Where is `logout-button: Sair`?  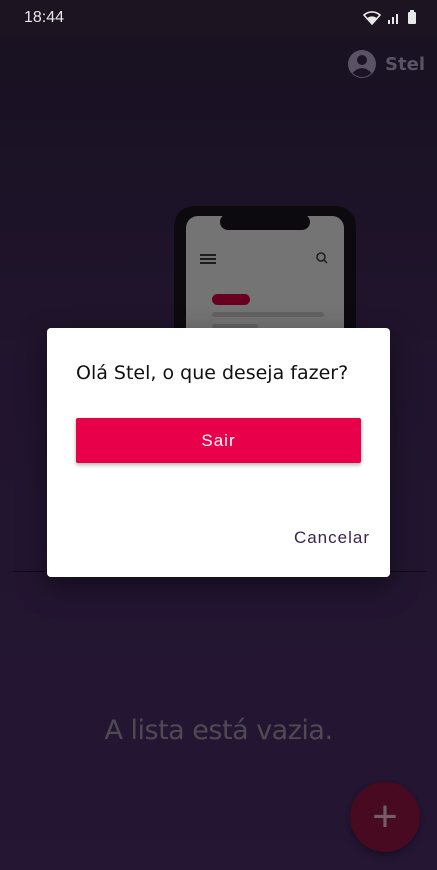
logout-button: Sair is located at coordinates (218, 440).